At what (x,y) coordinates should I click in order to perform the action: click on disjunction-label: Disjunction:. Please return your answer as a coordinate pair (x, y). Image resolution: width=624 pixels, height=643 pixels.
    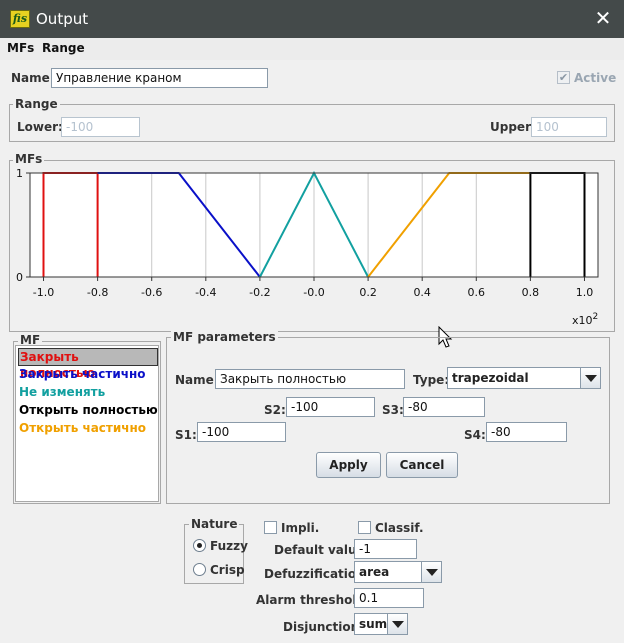
    Looking at the image, I should click on (323, 627).